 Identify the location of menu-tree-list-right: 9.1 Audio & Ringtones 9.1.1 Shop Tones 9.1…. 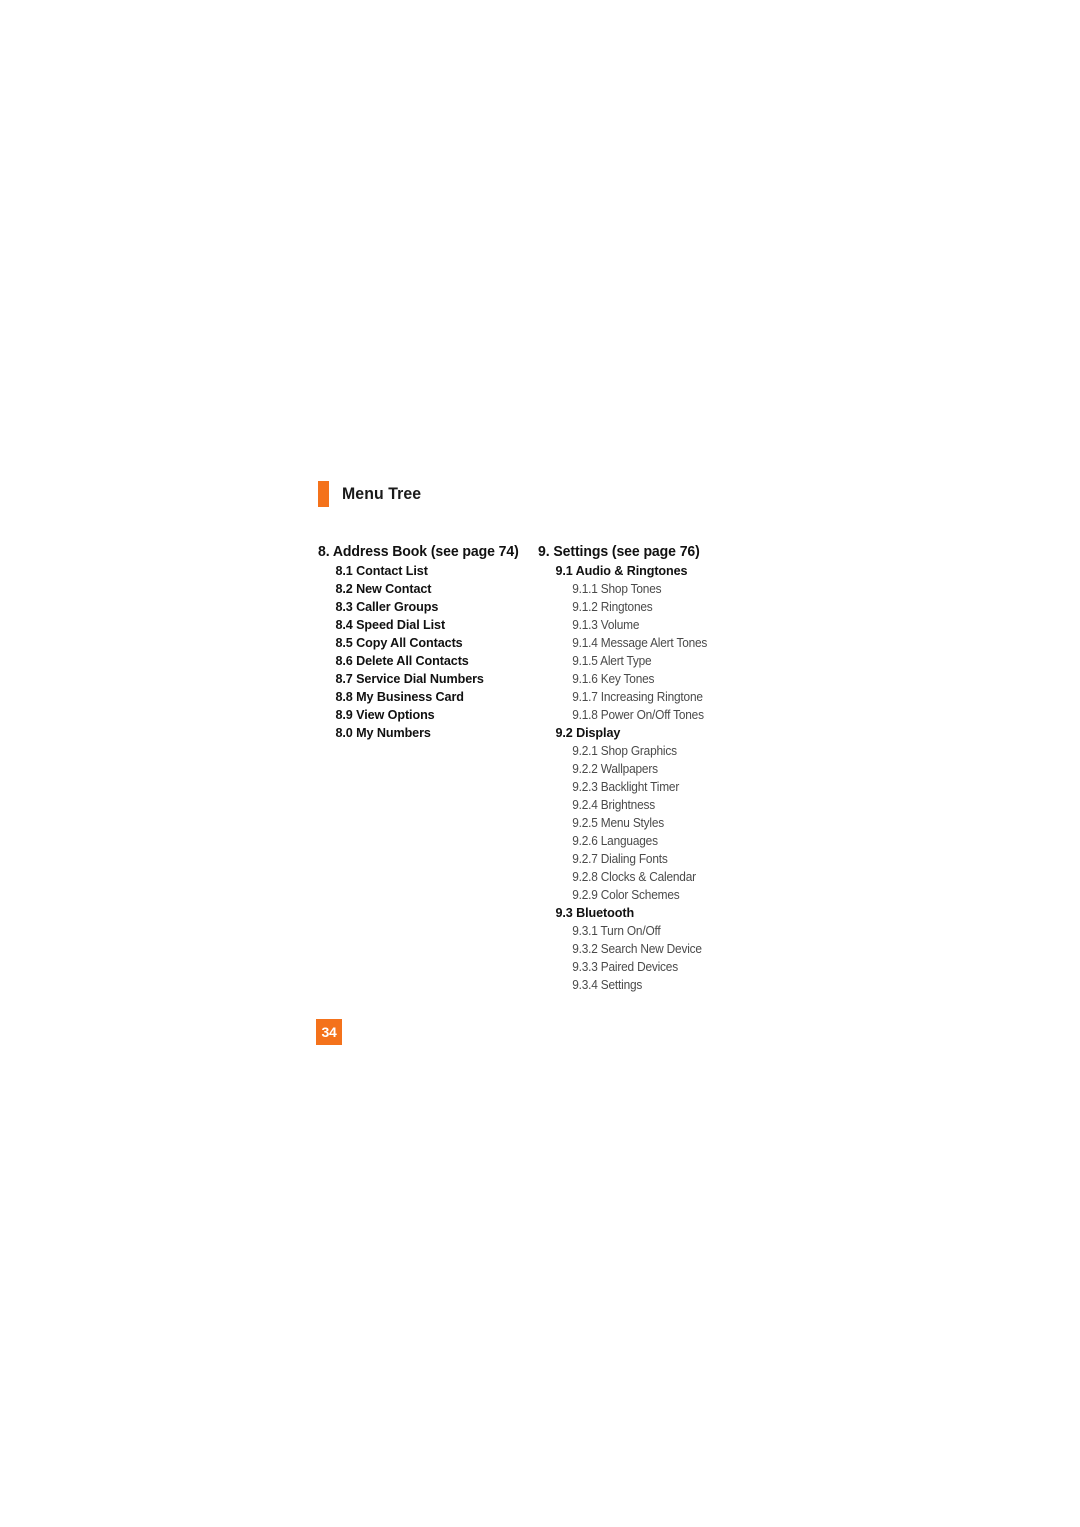
(688, 778).